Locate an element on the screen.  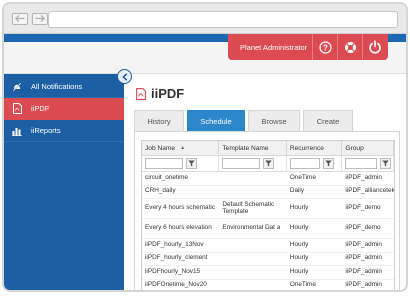
sidebar-item-label: iiReports is located at coordinates (46, 130).